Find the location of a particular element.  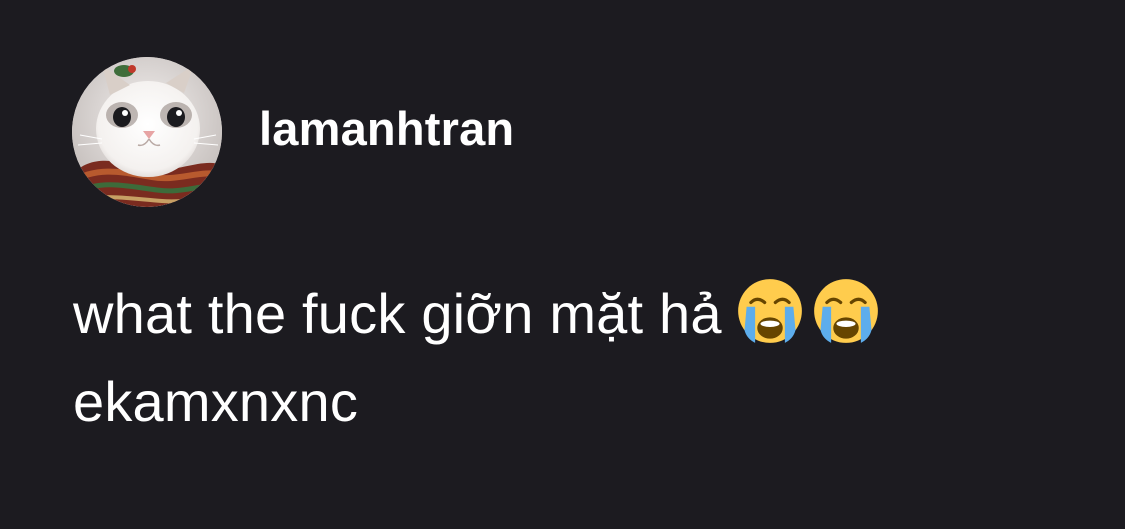

post-text-line-1: what the fuck giỡn mặt hả is located at coordinates (573, 314).